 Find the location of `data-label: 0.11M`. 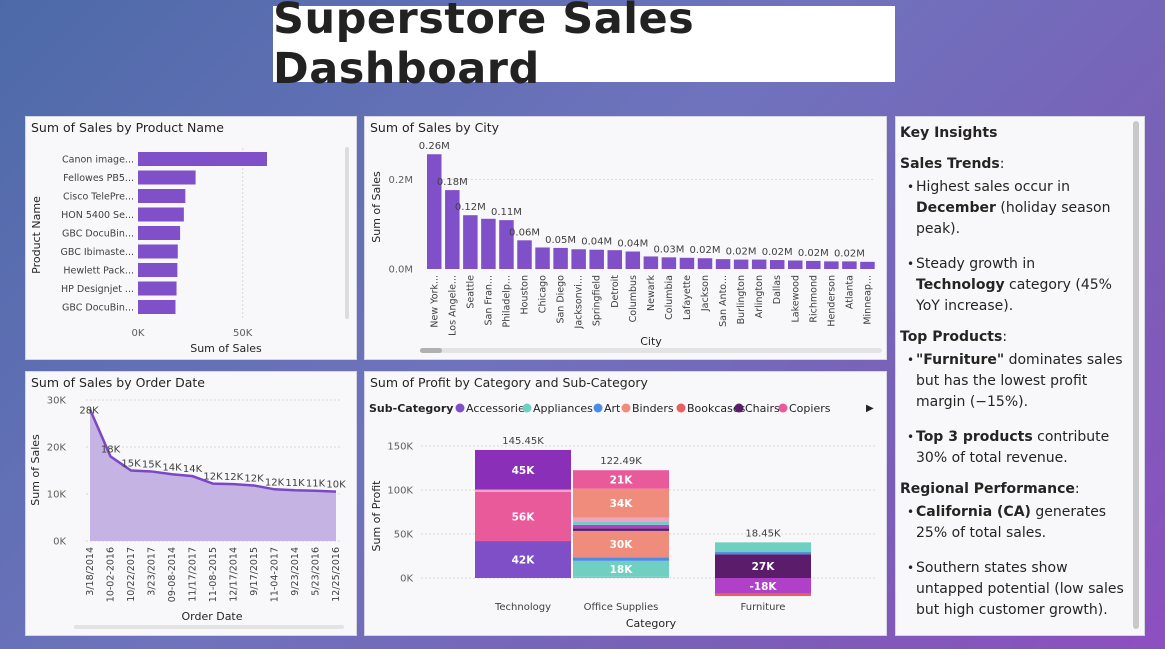

data-label: 0.11M is located at coordinates (506, 212).